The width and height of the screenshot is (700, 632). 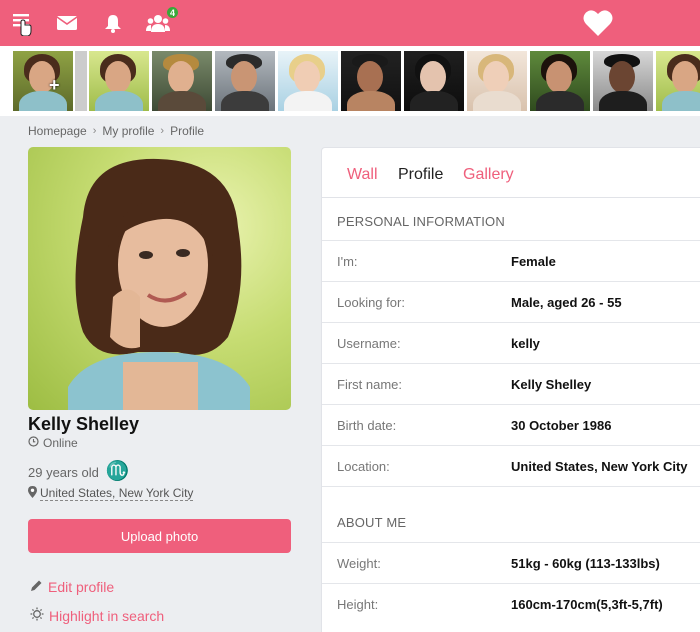 What do you see at coordinates (67, 23) in the screenshot?
I see `envelope-icon` at bounding box center [67, 23].